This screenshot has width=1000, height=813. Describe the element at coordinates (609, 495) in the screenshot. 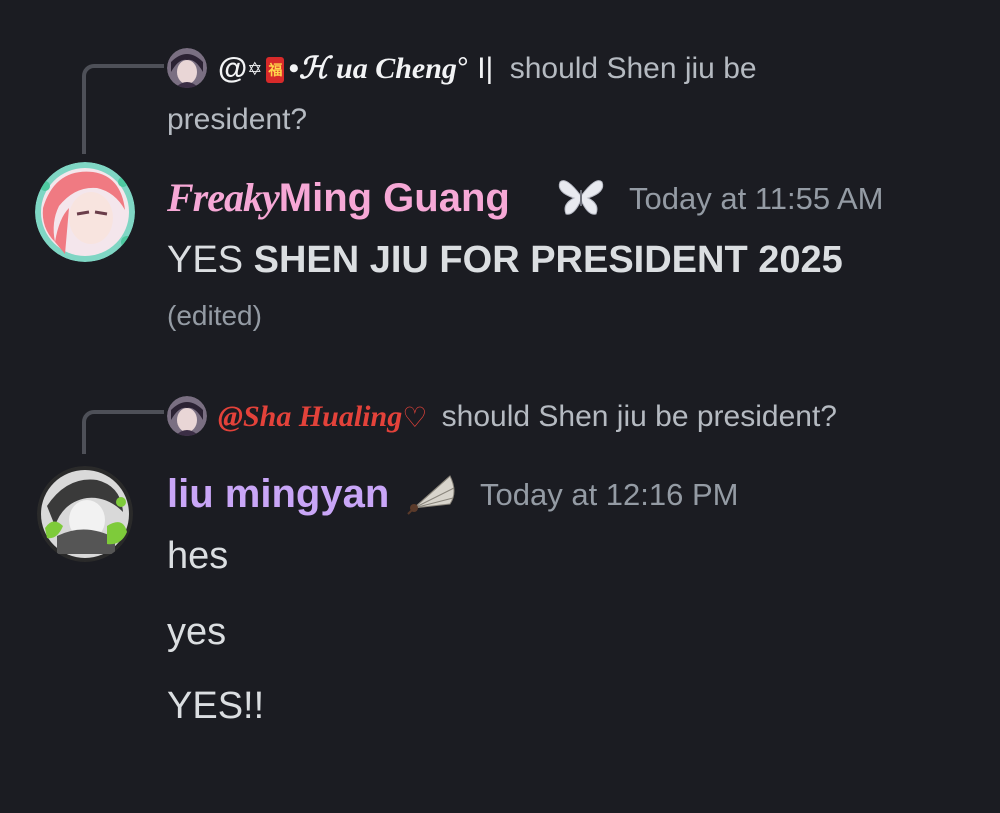

I see `message-timestamp: Today at 12:16 PM` at that location.